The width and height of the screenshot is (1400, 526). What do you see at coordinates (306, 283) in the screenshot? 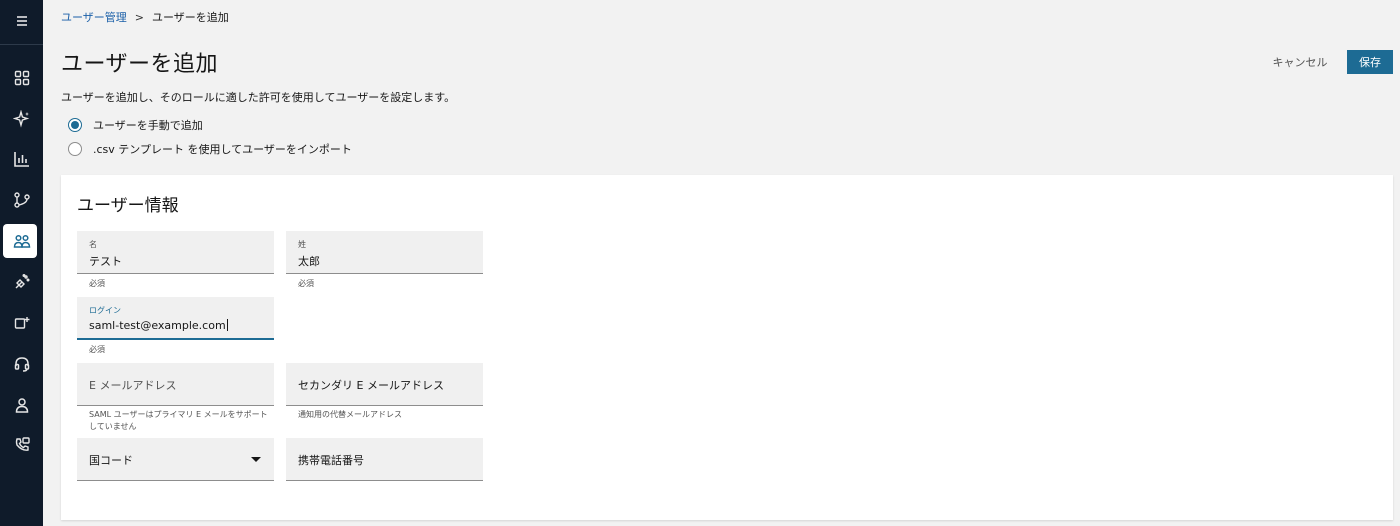
I see `last-name-helper: 必須` at bounding box center [306, 283].